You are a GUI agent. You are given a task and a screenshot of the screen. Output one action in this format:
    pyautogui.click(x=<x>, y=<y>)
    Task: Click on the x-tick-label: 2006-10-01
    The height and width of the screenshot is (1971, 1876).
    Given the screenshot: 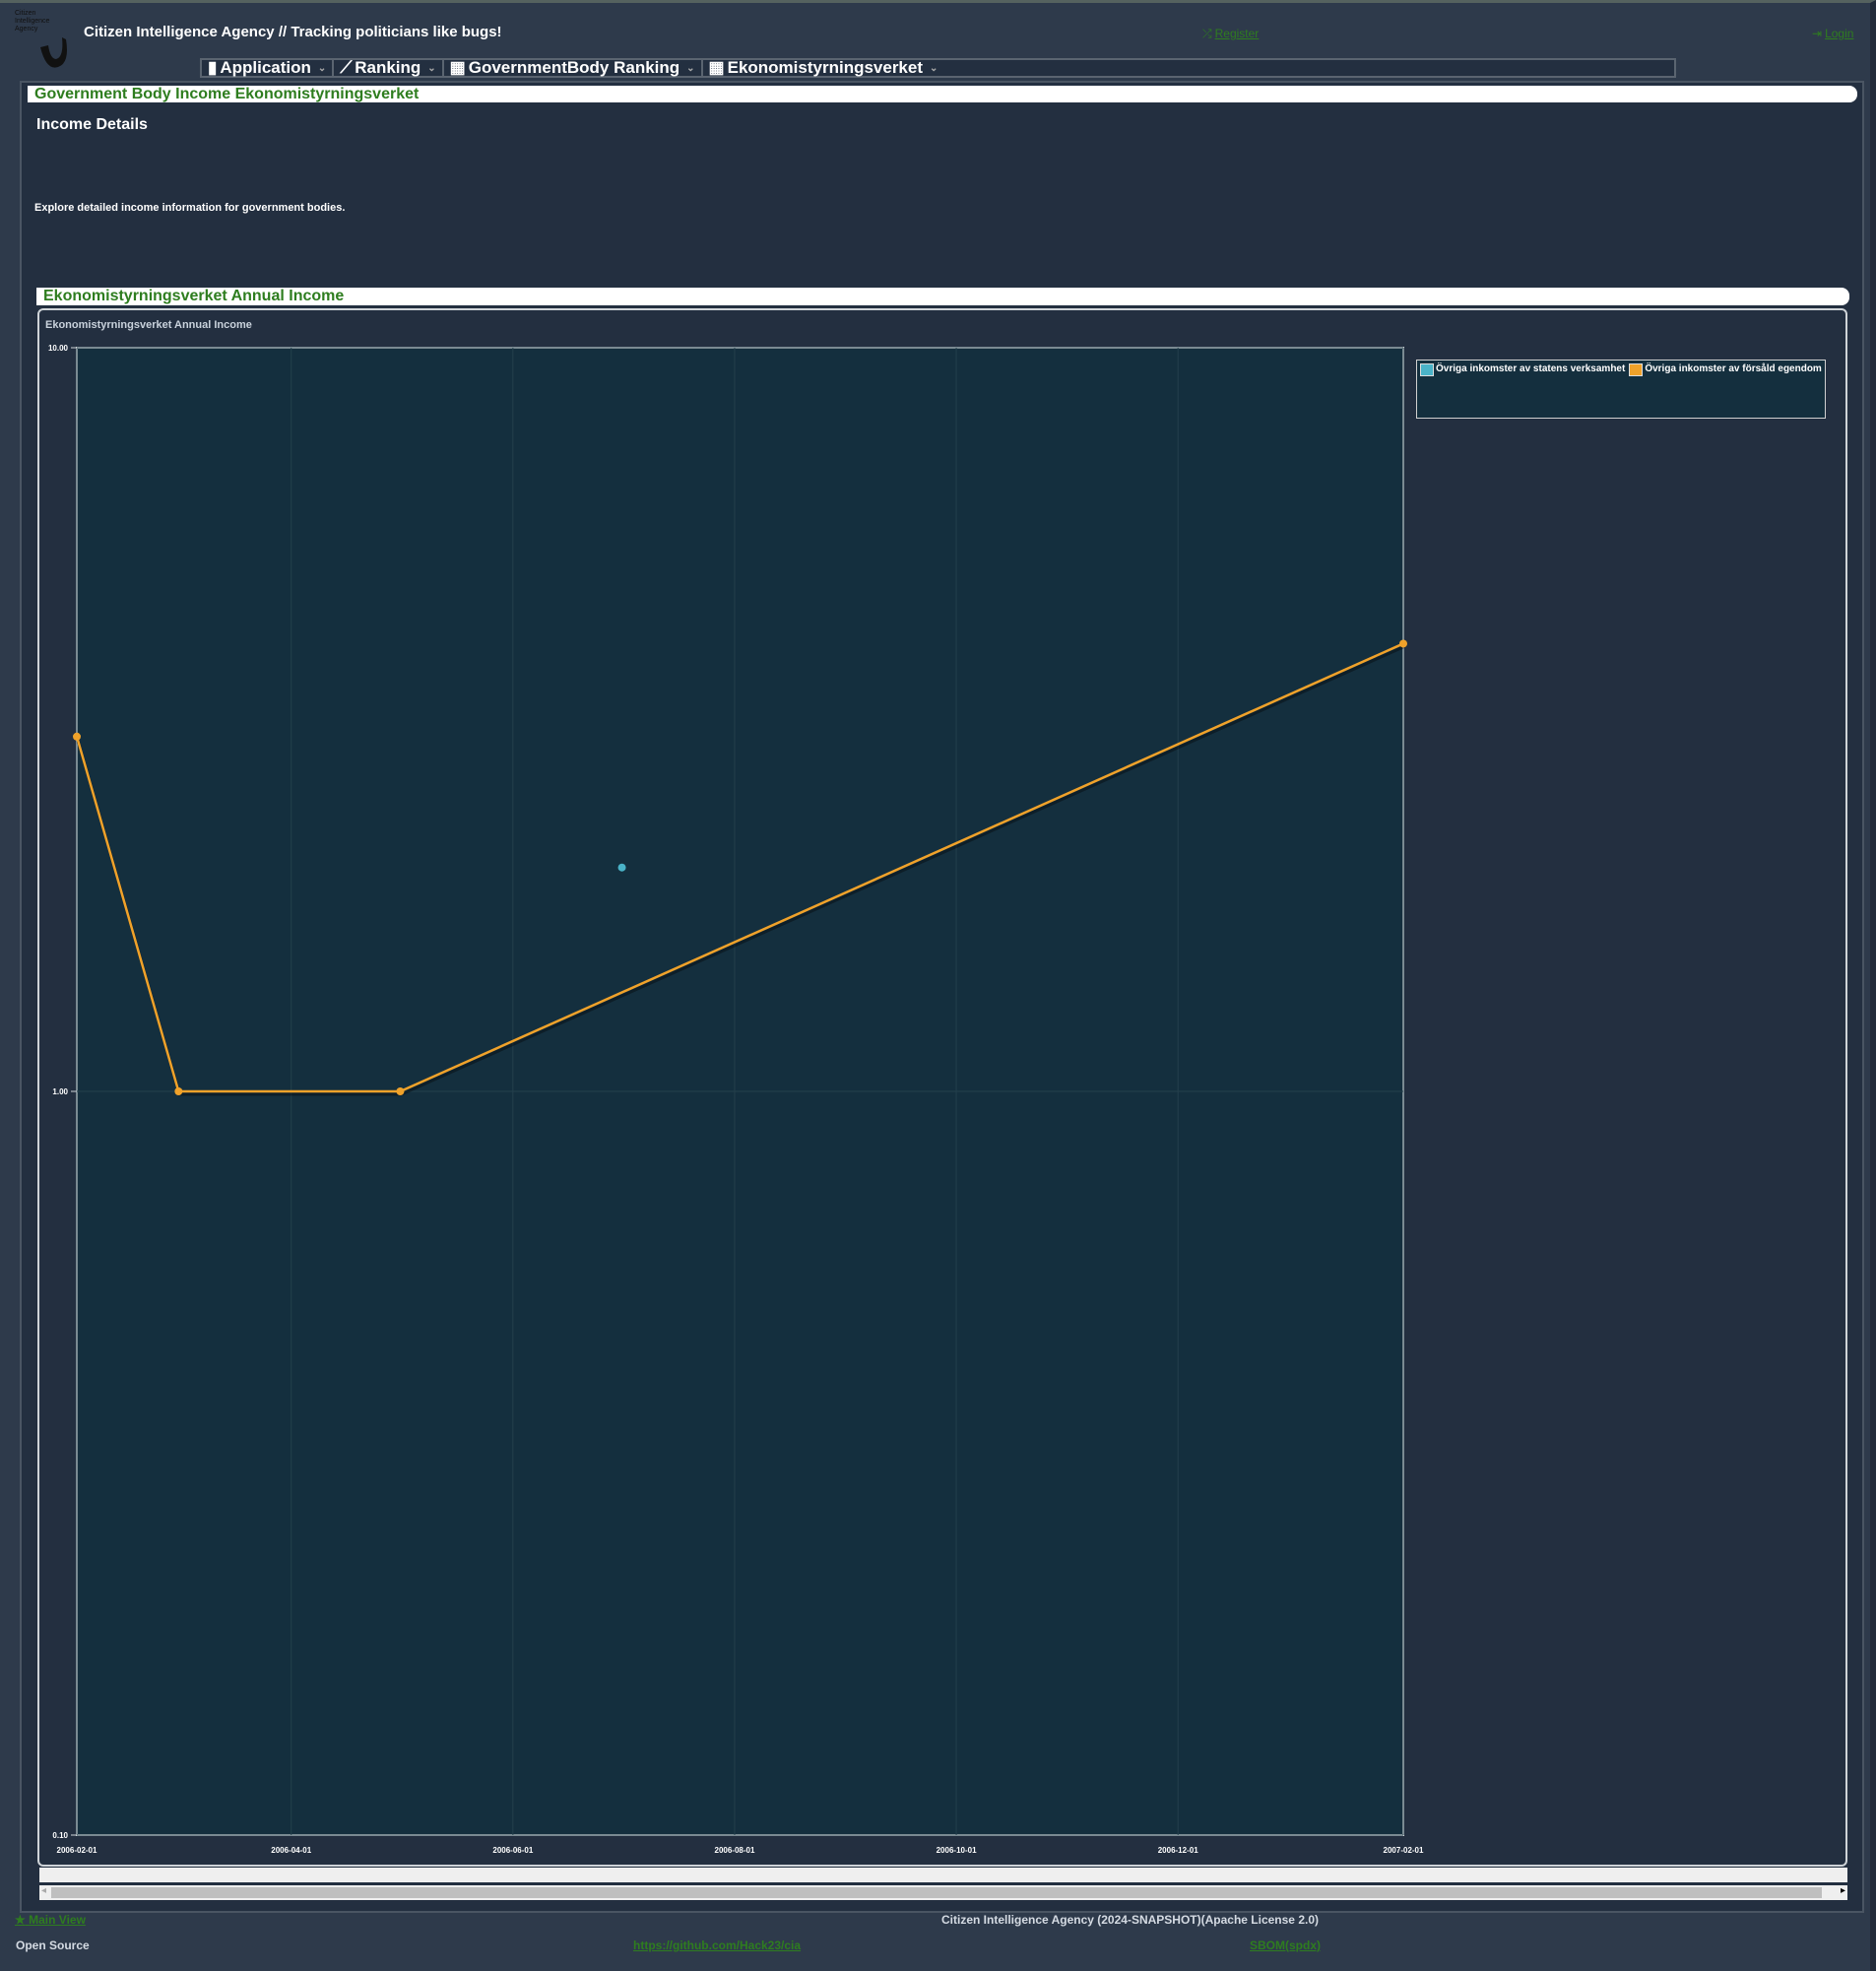 What is the action you would take?
    pyautogui.click(x=957, y=1851)
    